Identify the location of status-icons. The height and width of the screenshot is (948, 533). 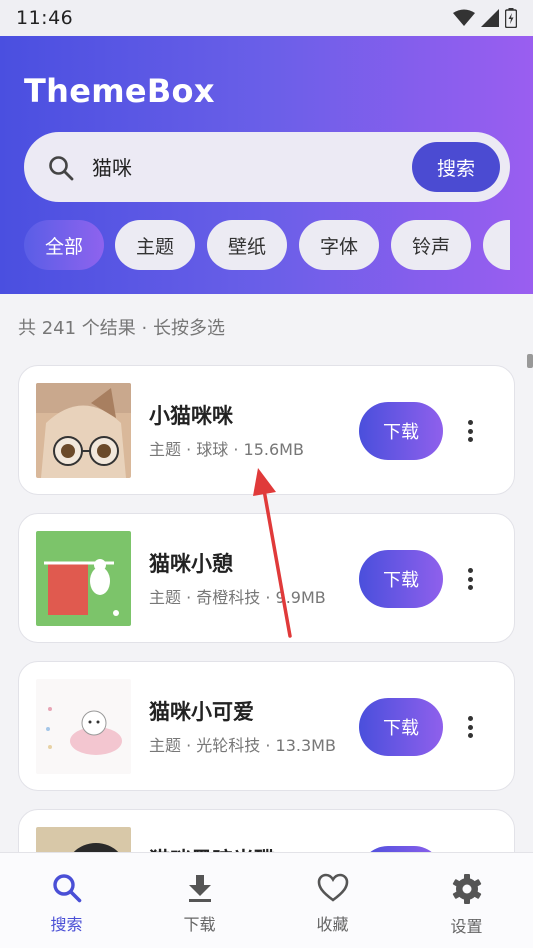
(485, 18).